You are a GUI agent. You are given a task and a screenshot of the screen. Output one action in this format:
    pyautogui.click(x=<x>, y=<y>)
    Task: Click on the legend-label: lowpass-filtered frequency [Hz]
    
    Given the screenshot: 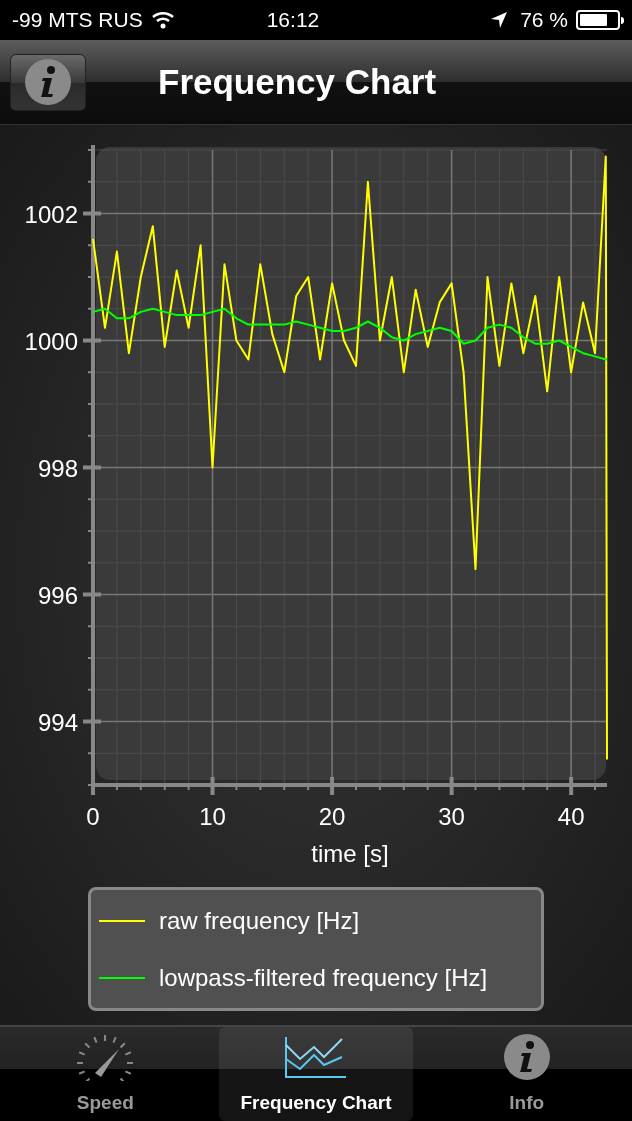 What is the action you would take?
    pyautogui.click(x=323, y=977)
    